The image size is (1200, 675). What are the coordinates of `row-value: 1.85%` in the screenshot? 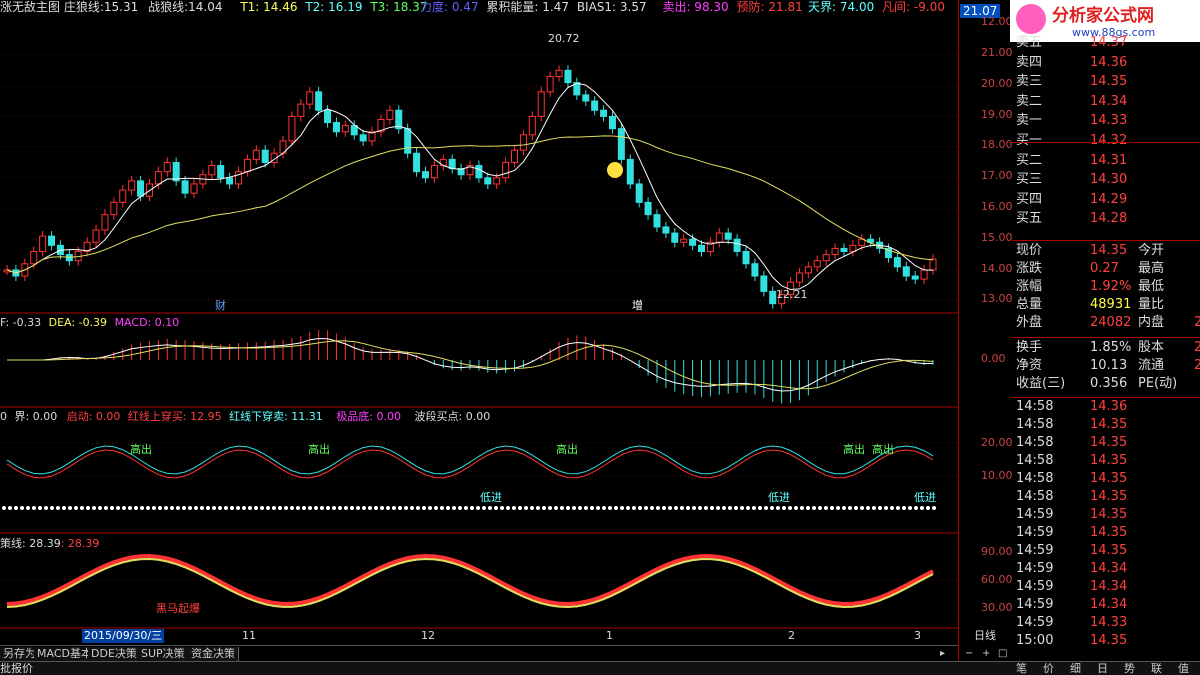 It's located at (1111, 347).